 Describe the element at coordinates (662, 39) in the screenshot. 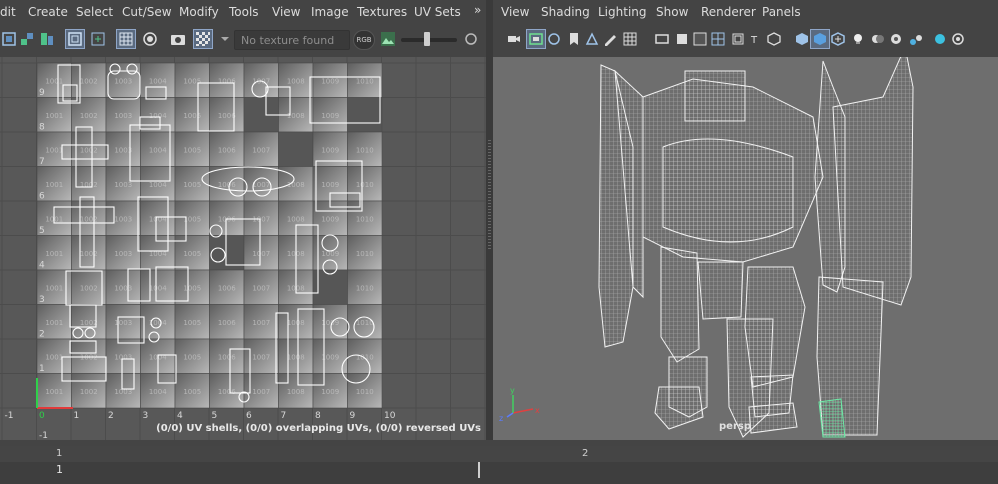

I see `film-gate-icon` at that location.